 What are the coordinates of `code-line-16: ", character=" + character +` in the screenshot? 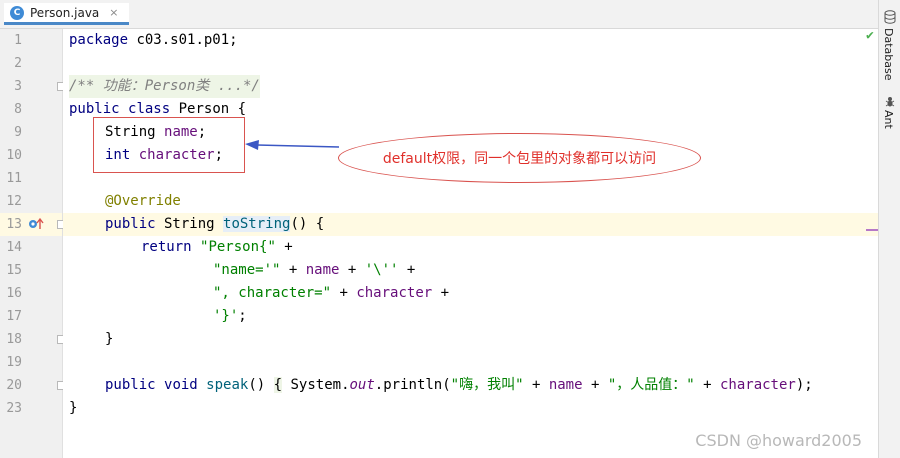 It's located at (331, 293).